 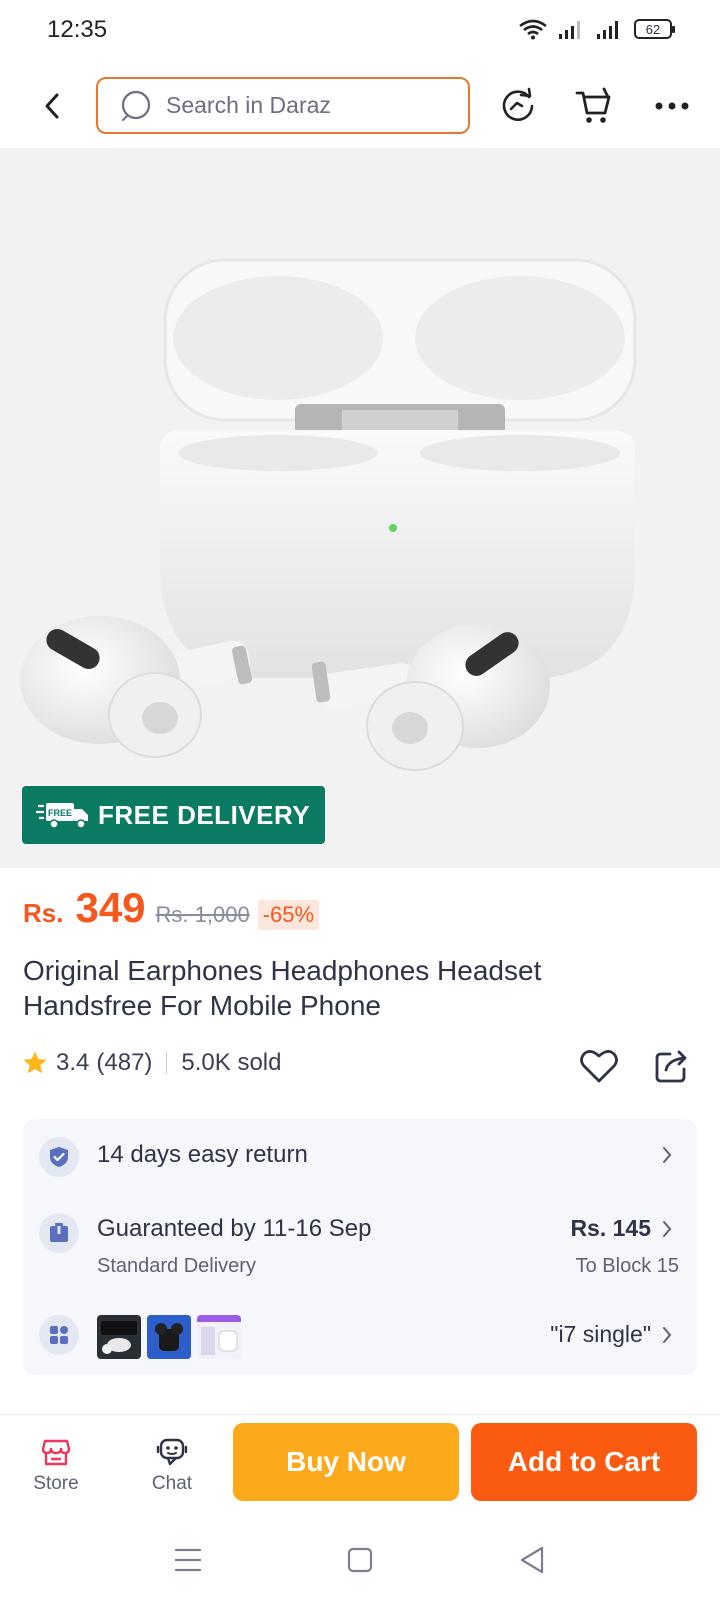 I want to click on more-button, so click(x=672, y=106).